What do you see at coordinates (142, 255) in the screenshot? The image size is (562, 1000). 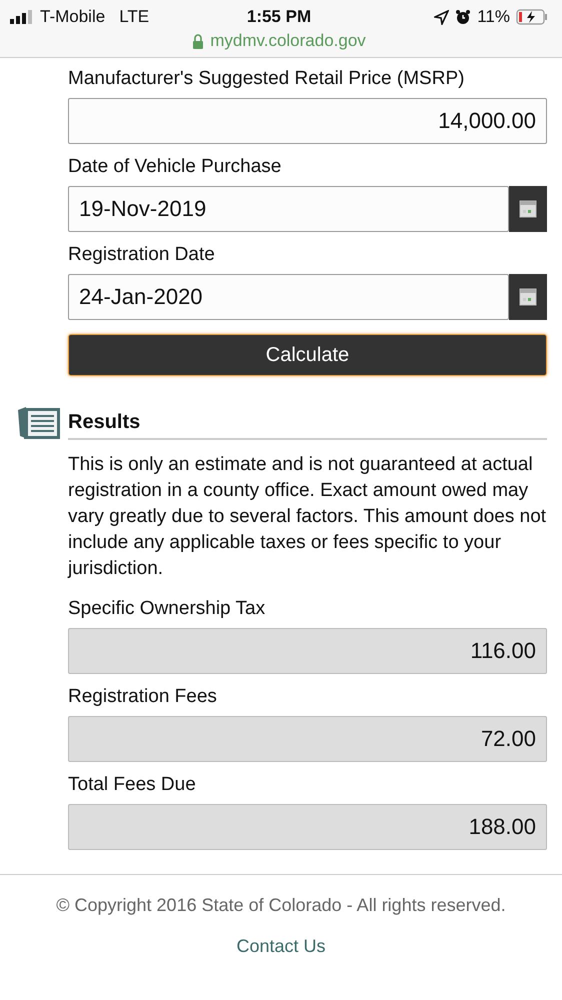 I see `field-label: Registration Date` at bounding box center [142, 255].